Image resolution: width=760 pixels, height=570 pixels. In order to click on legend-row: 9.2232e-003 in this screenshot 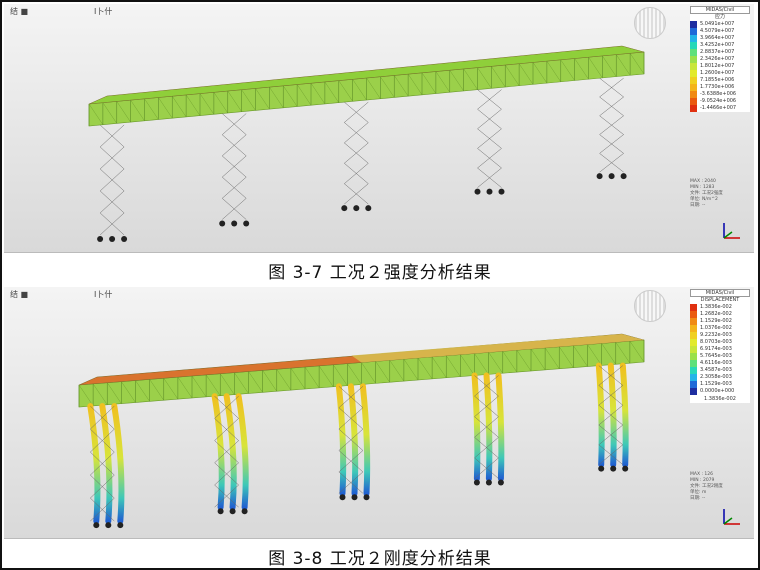, I will do `click(720, 335)`.